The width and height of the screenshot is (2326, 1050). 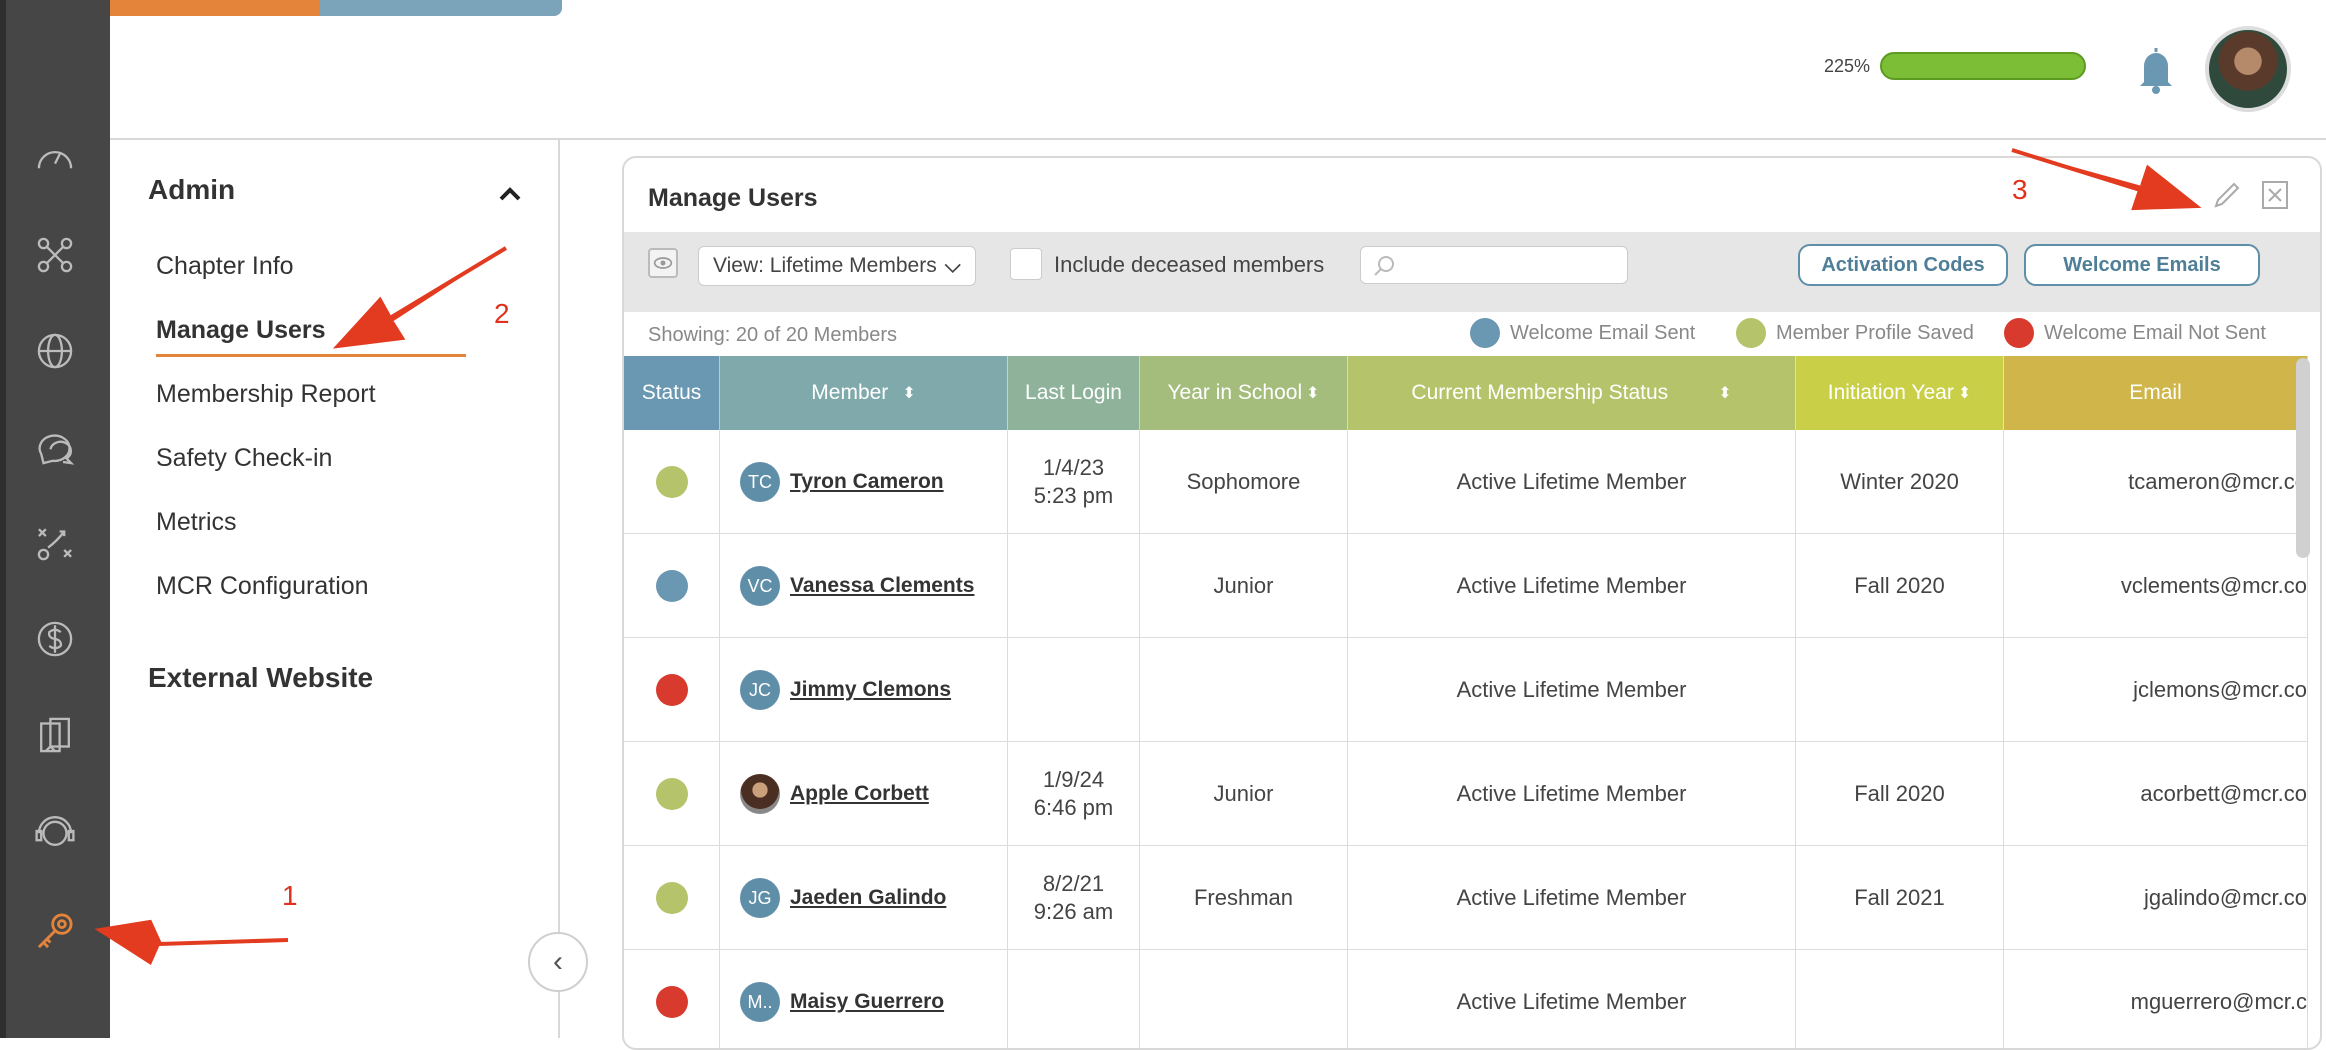 I want to click on annotation-2: 2, so click(x=502, y=313).